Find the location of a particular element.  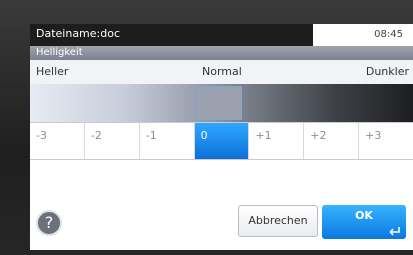

clock-display: 08:45 is located at coordinates (363, 35).